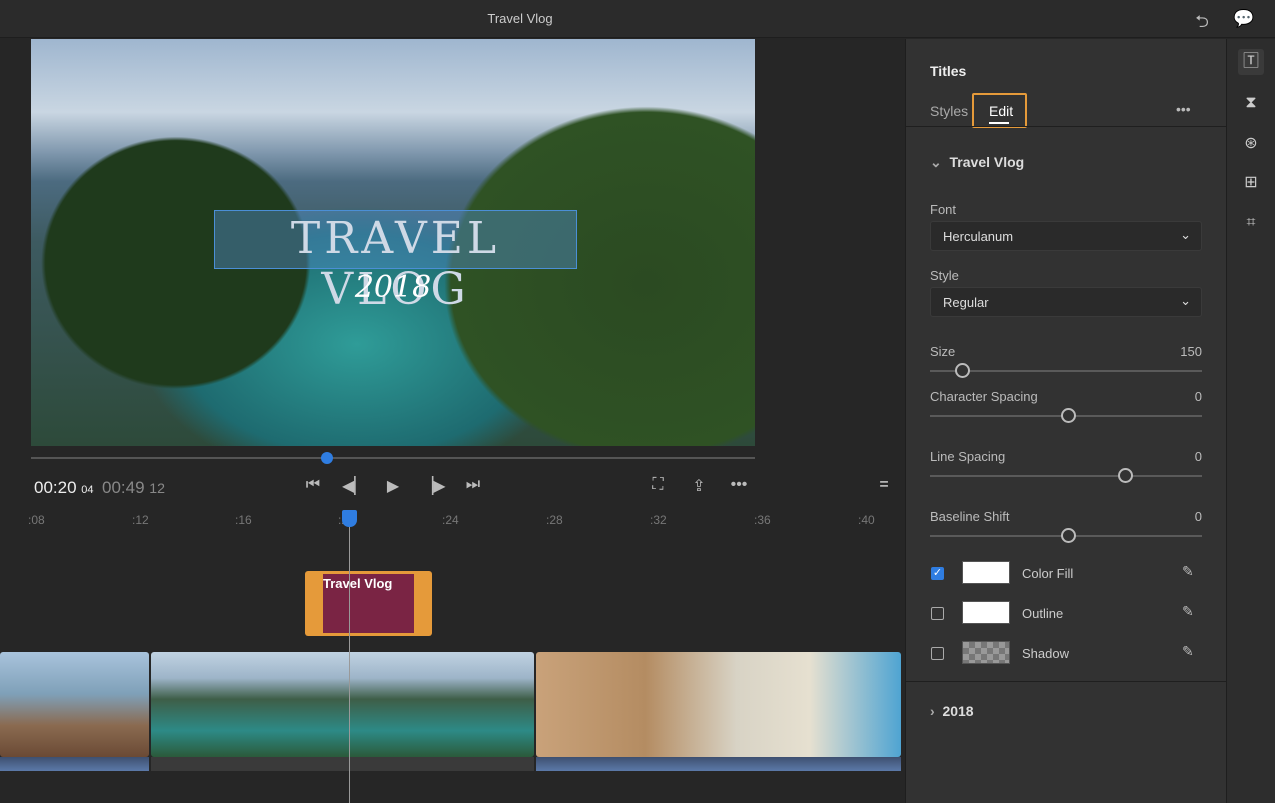  Describe the element at coordinates (157, 489) in the screenshot. I see `total-frames: 12` at that location.